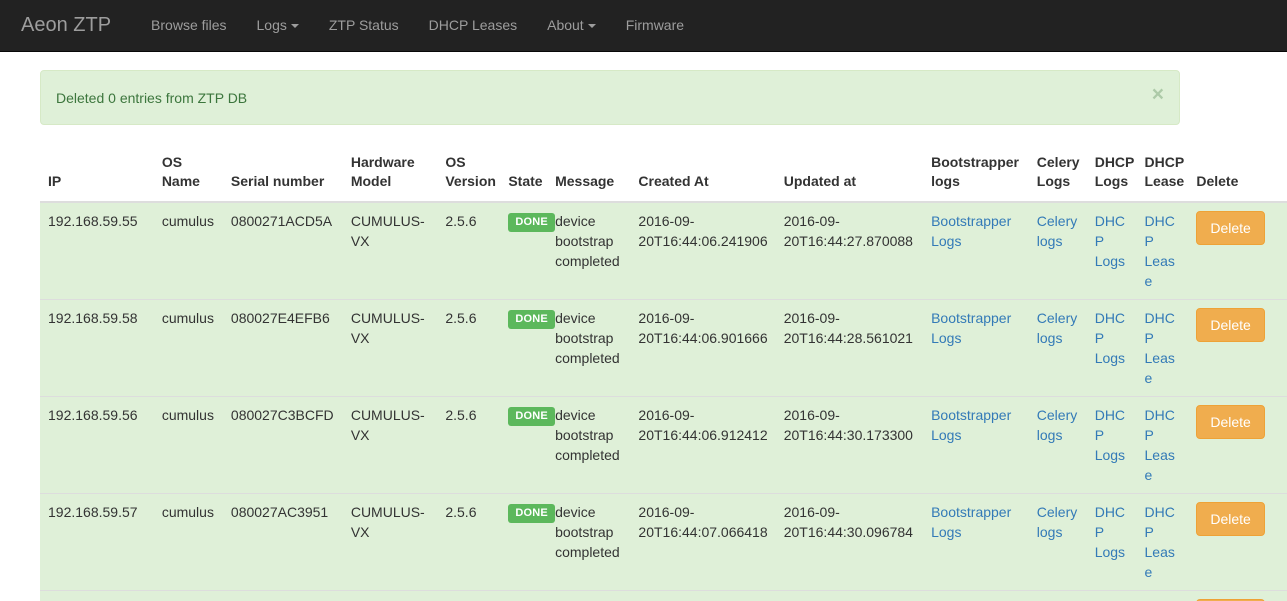 This screenshot has height=601, width=1287. I want to click on alert-message: Deleted 0 entries from ZTP DB, so click(152, 98).